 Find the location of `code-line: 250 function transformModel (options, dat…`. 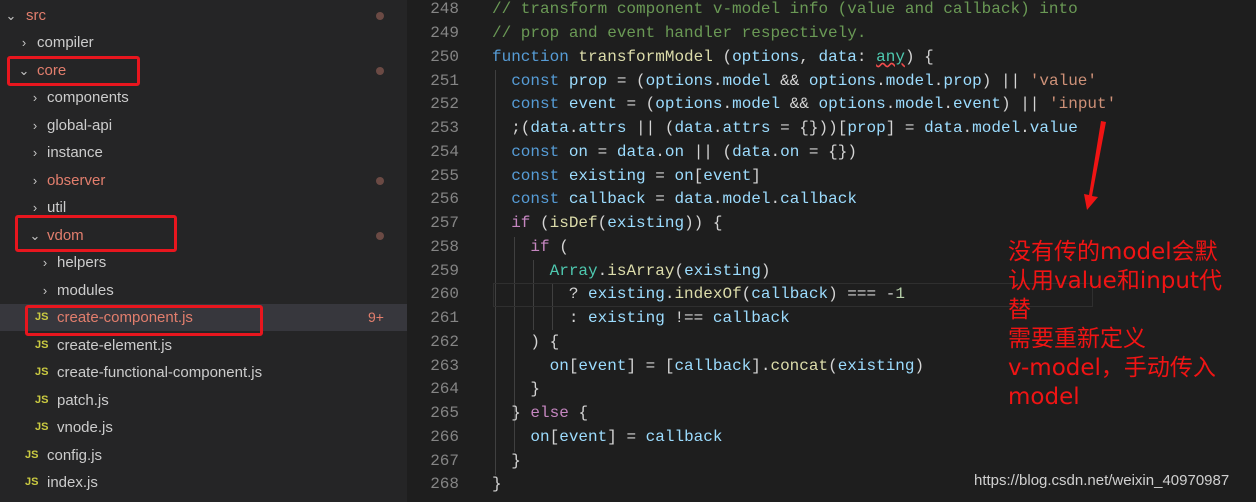

code-line: 250 function transformModel (options, dat… is located at coordinates (831, 57).